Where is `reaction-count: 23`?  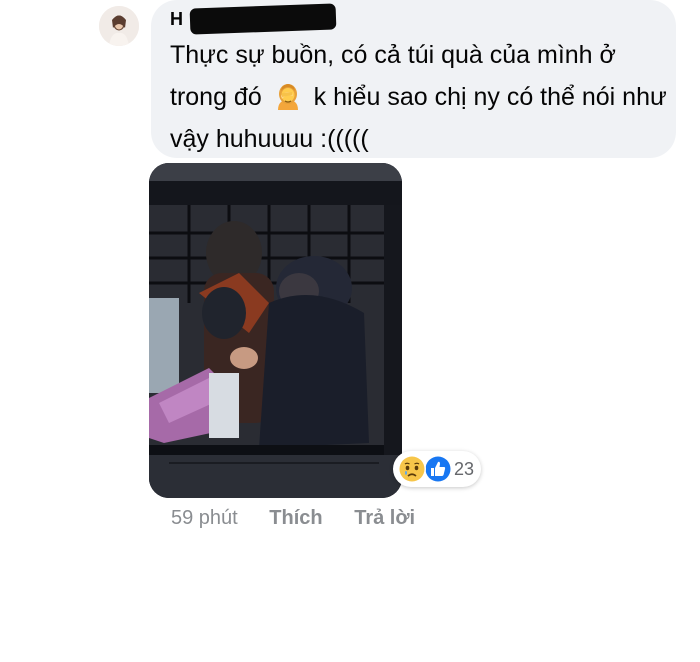
reaction-count: 23 is located at coordinates (464, 469).